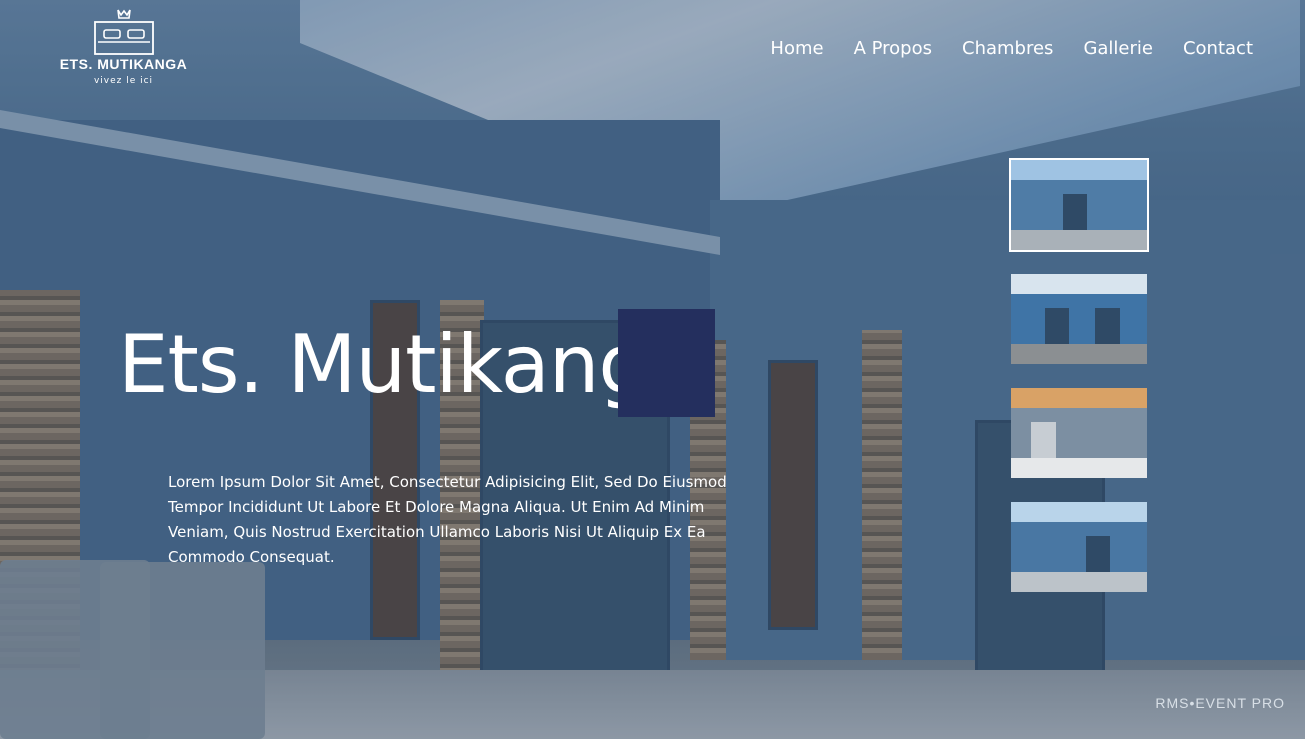  Describe the element at coordinates (123, 32) in the screenshot. I see `bed-crown-icon` at that location.